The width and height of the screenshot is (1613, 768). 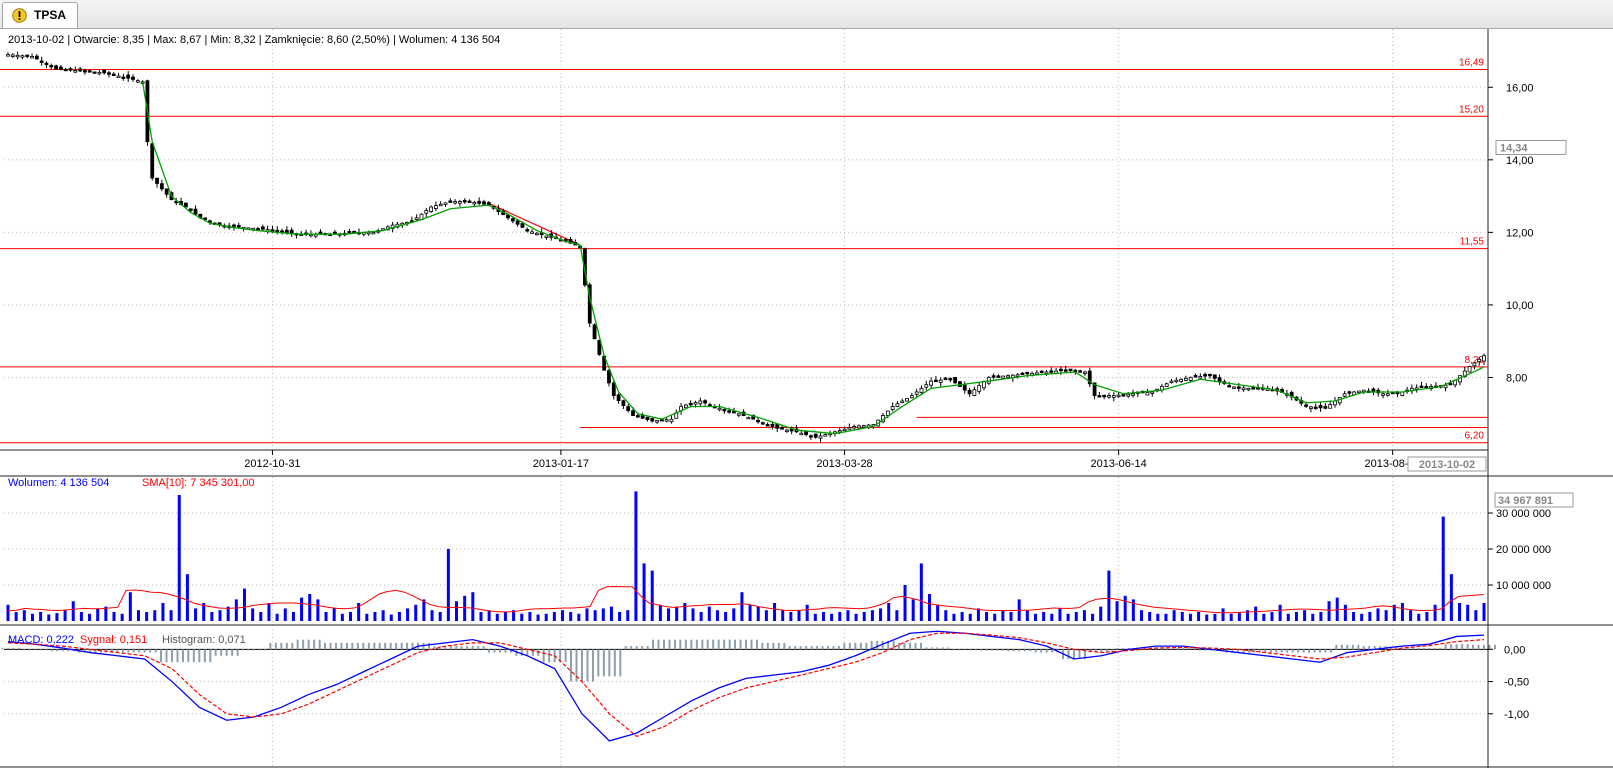 What do you see at coordinates (113, 640) in the screenshot?
I see `signal-legend: Sygnał: 0,151` at bounding box center [113, 640].